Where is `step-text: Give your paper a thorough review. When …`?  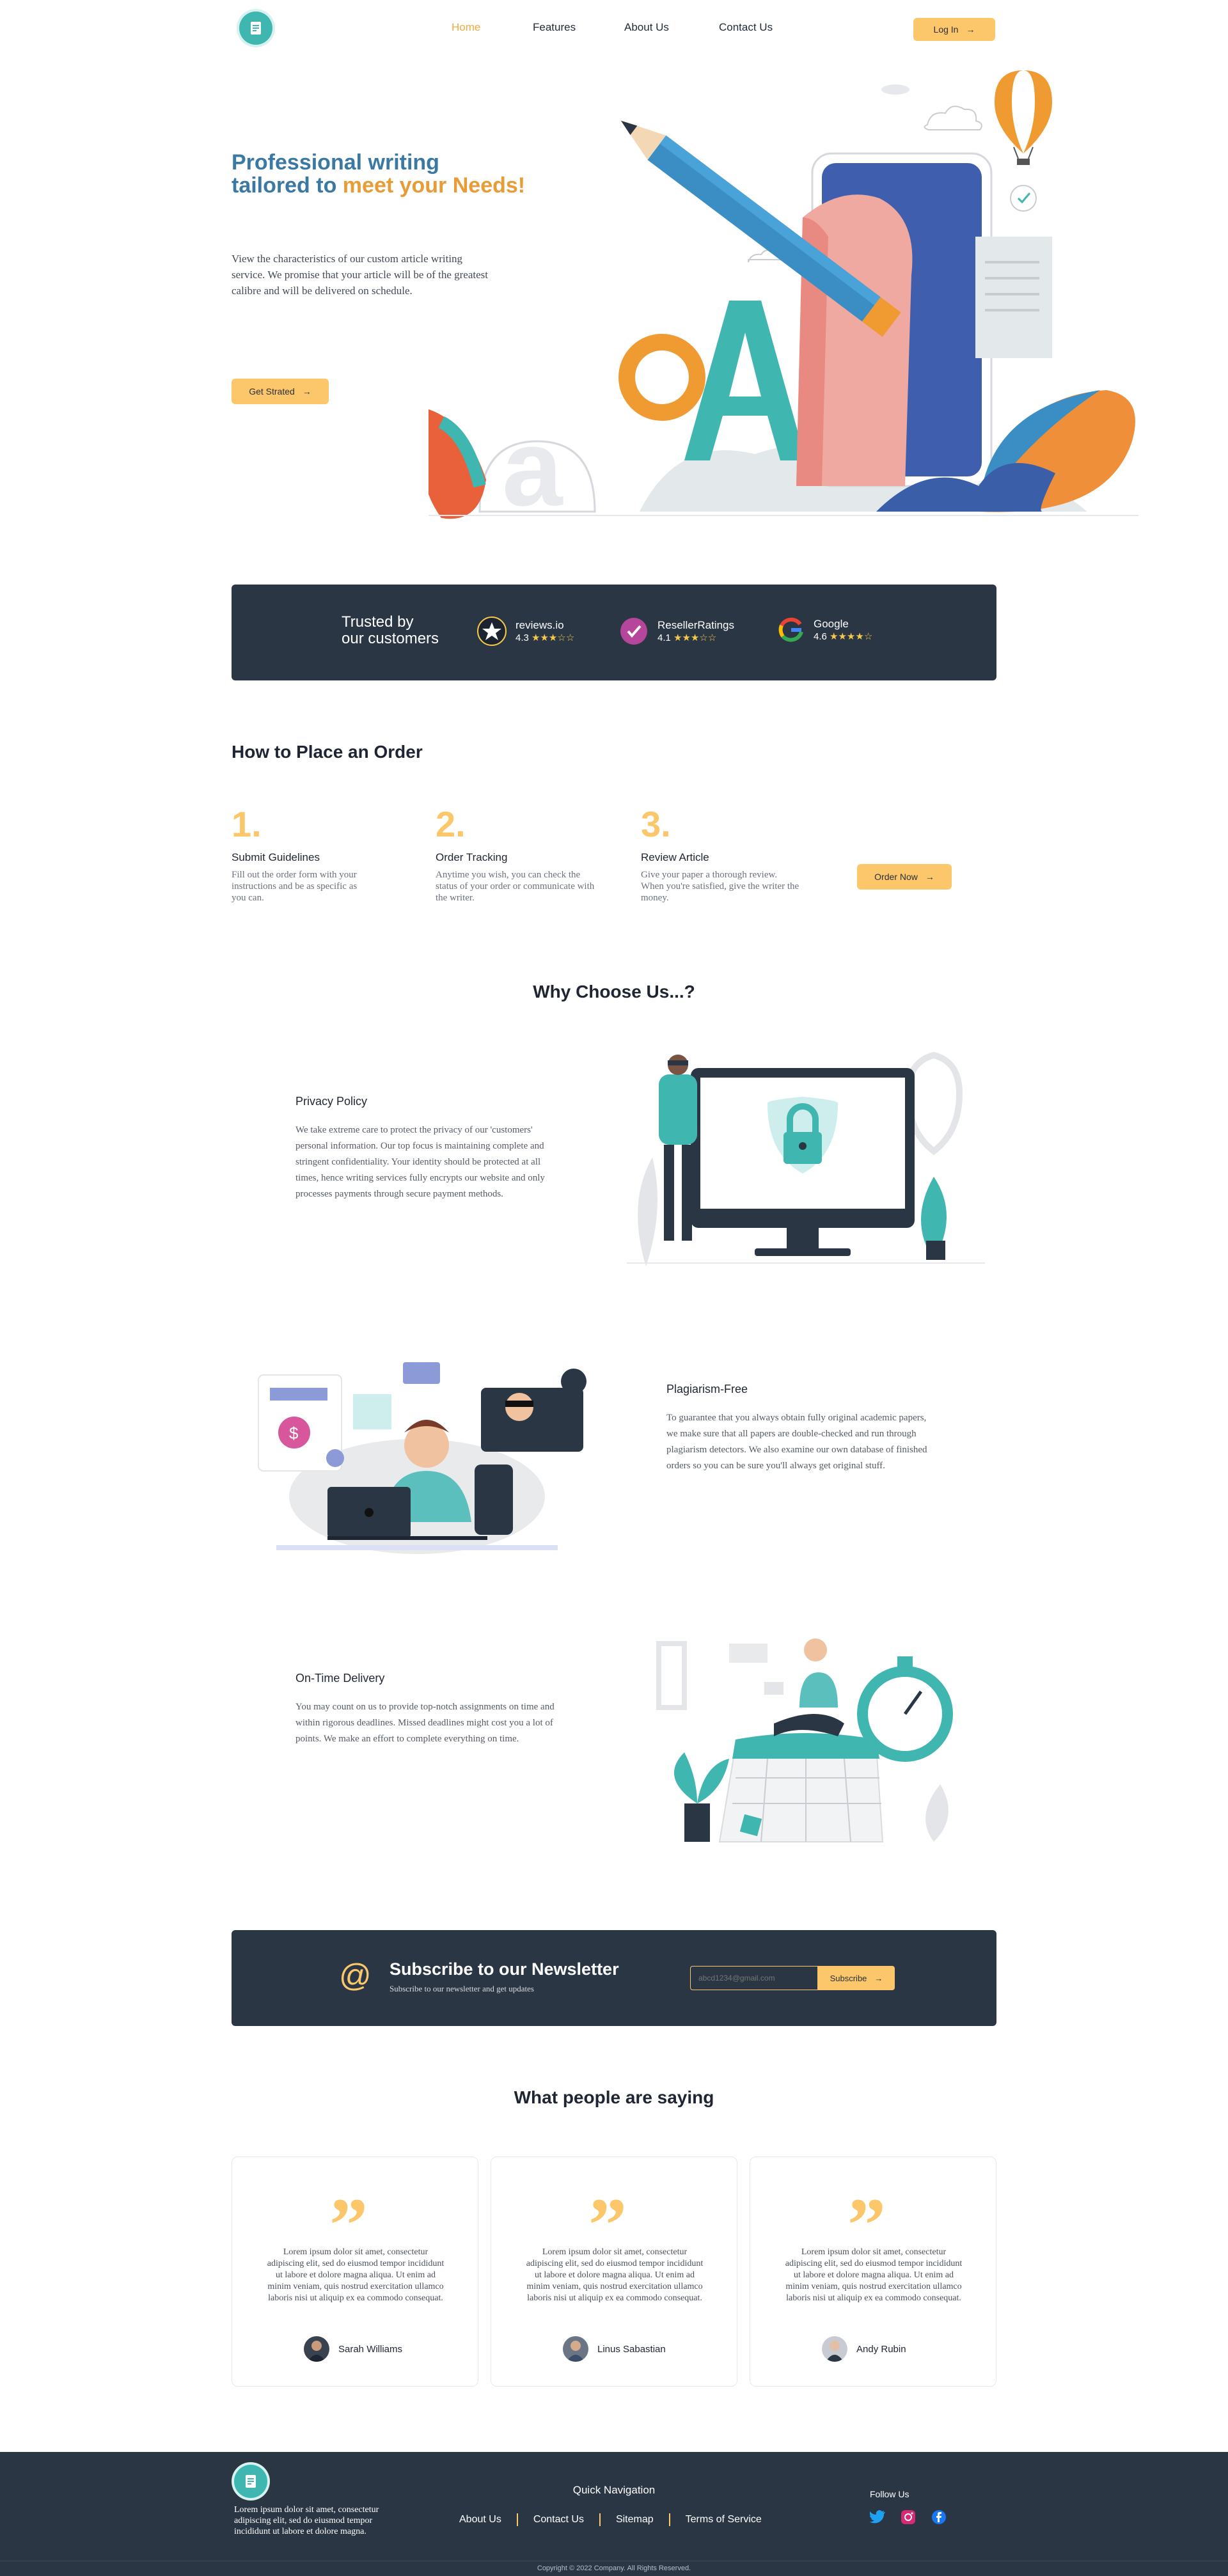 step-text: Give your paper a thorough review. When … is located at coordinates (720, 886).